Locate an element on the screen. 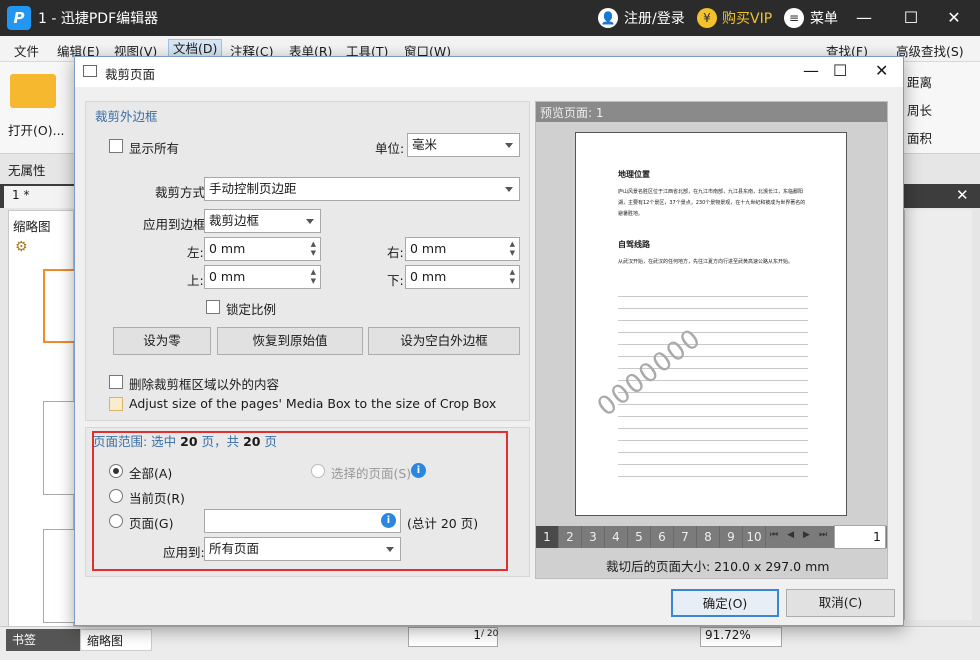 Image resolution: width=980 pixels, height=660 pixels. left-margin-label: 左: is located at coordinates (195, 252).